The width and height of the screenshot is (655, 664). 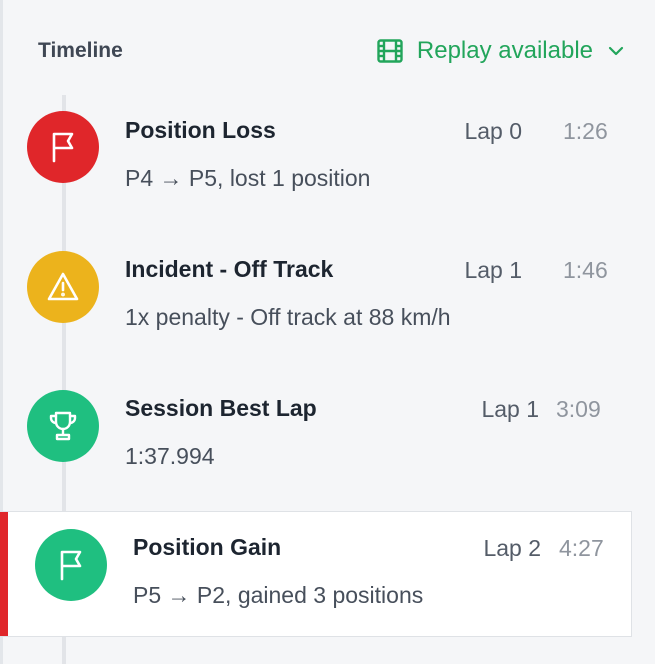 What do you see at coordinates (200, 130) in the screenshot?
I see `event-title: Position Loss` at bounding box center [200, 130].